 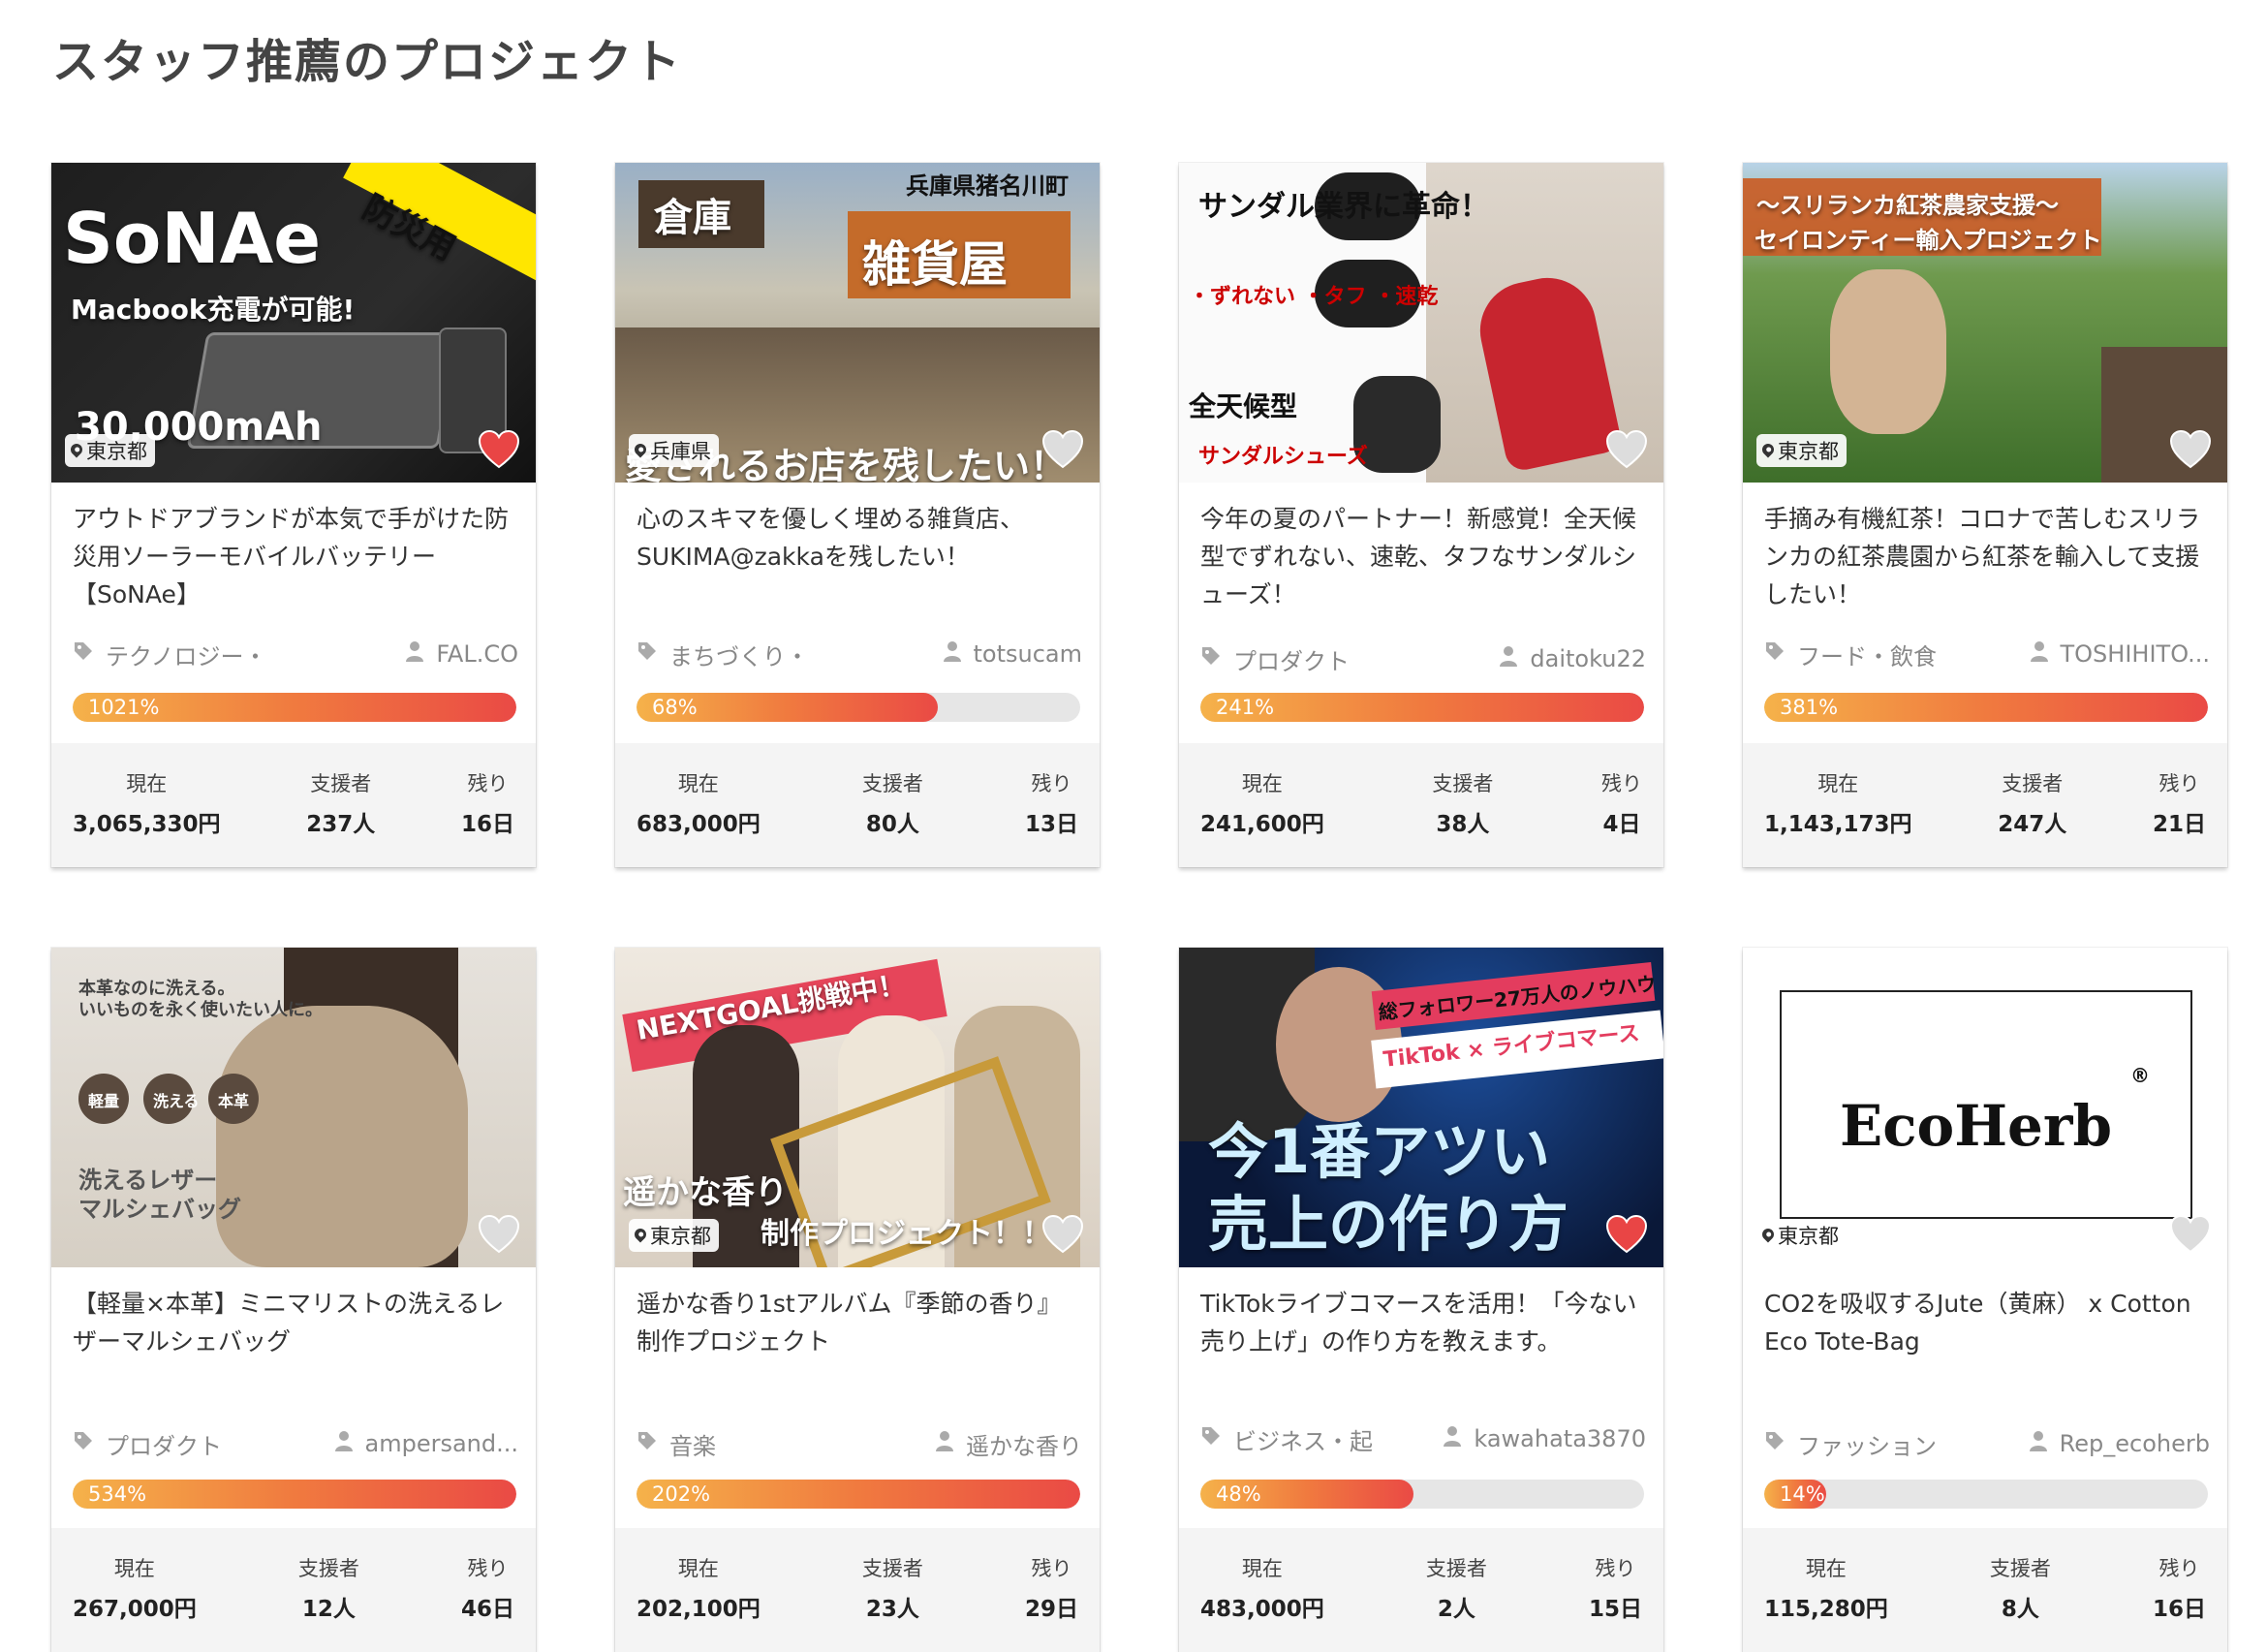 What do you see at coordinates (295, 1322) in the screenshot?
I see `project-title: 【軽量×本革】ミニマリストの洗えるレザーマルシェバッグ` at bounding box center [295, 1322].